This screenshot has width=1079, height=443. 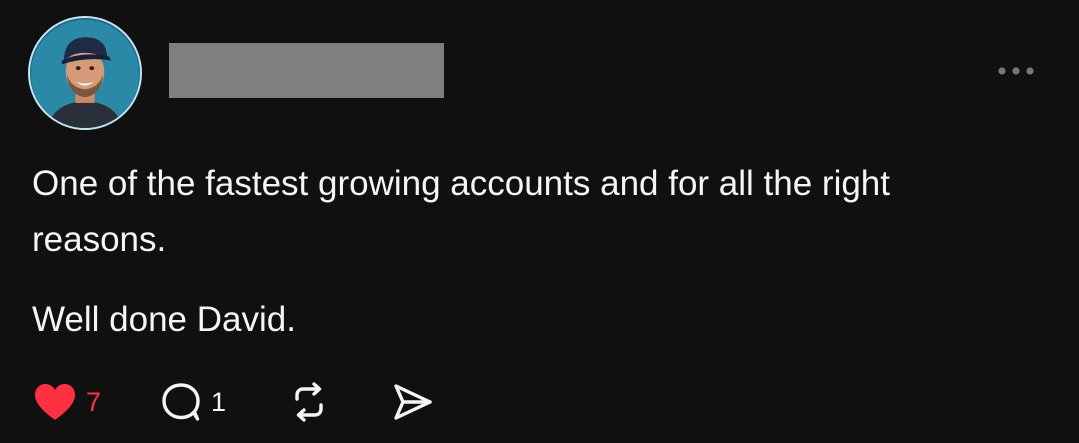 I want to click on more-horizontal-icon, so click(x=1016, y=71).